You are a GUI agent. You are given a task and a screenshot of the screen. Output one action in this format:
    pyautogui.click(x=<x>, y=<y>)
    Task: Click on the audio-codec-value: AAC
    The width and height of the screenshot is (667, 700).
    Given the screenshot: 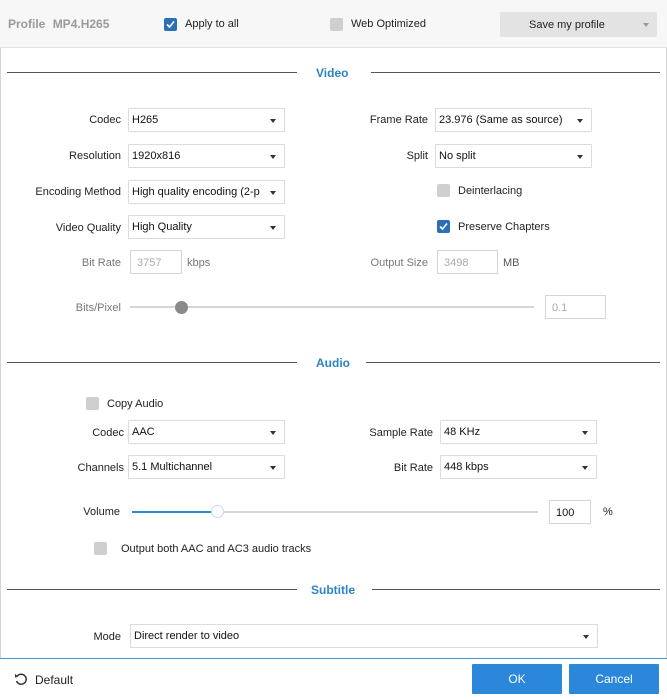 What is the action you would take?
    pyautogui.click(x=143, y=432)
    